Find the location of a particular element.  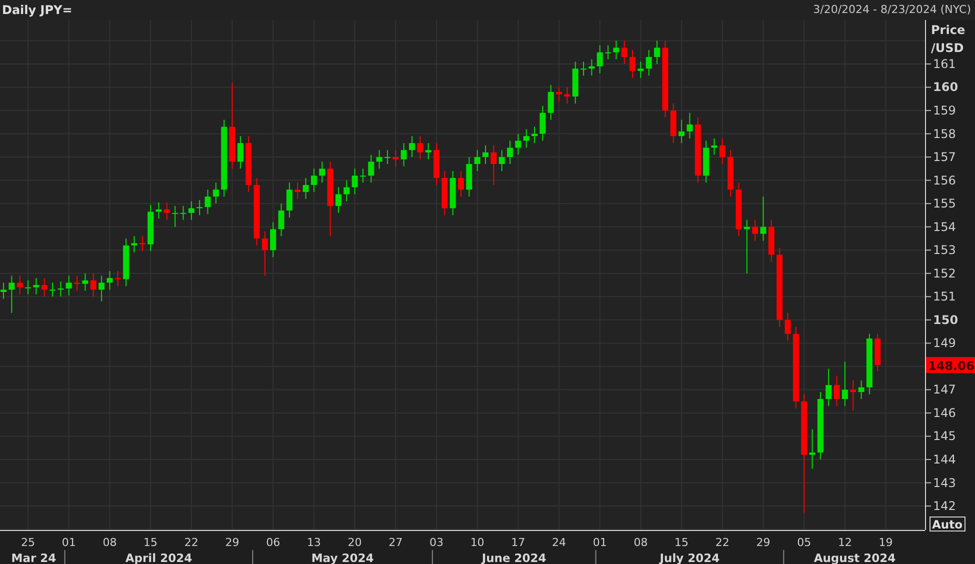

price-tick-label: 152 is located at coordinates (944, 273).